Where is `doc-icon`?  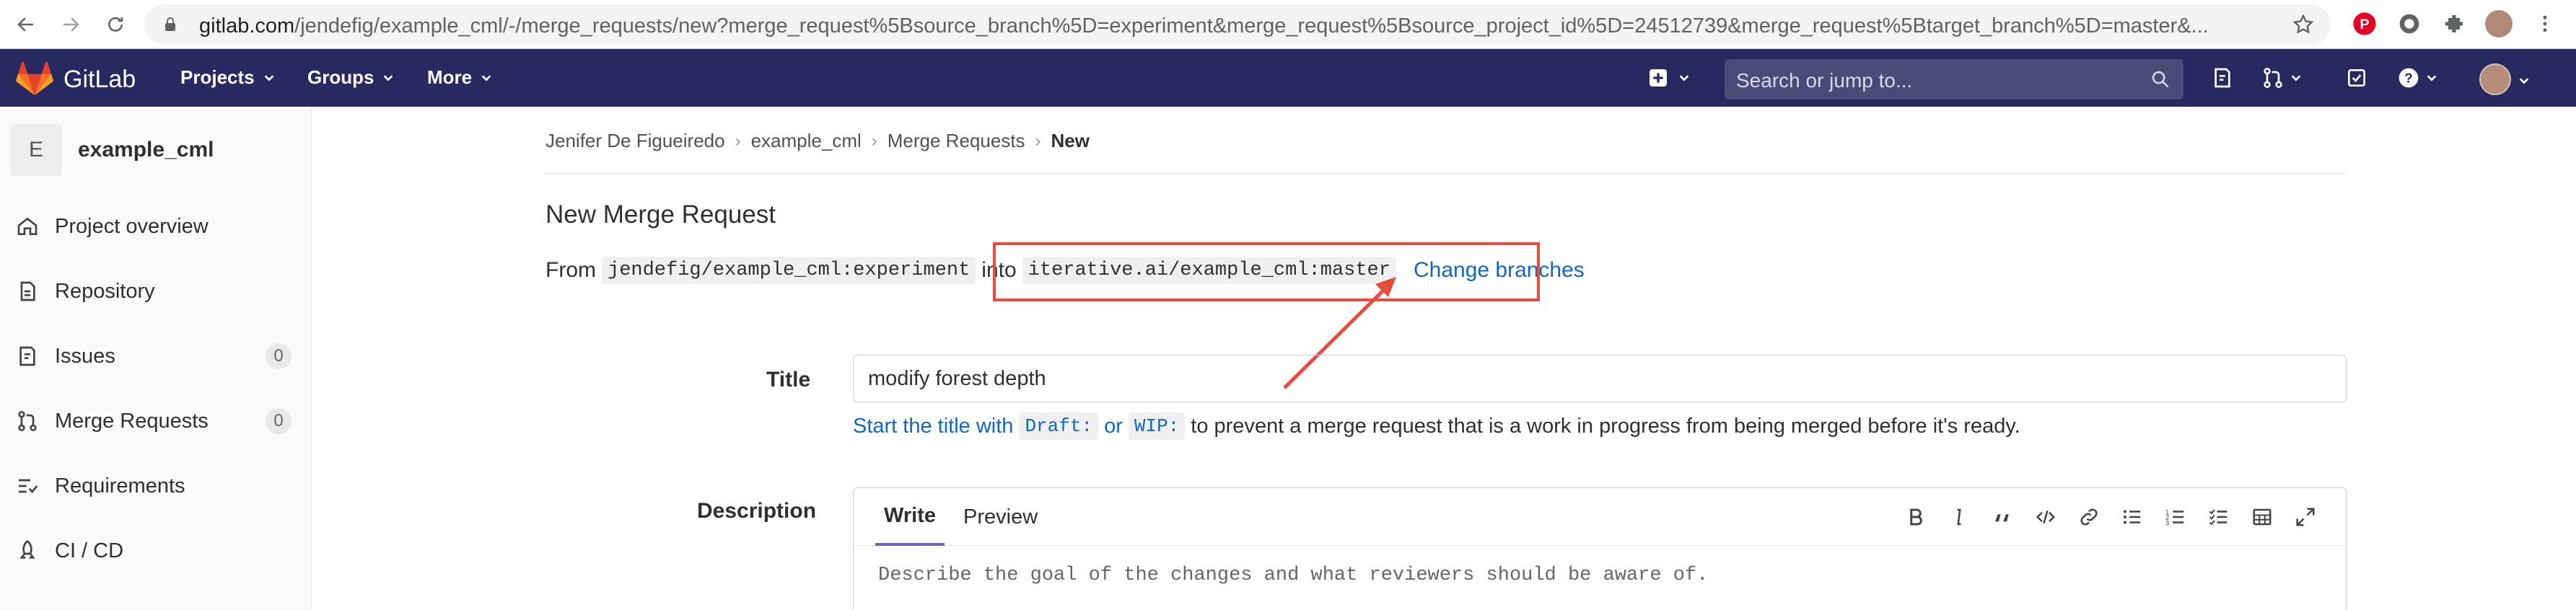 doc-icon is located at coordinates (28, 291).